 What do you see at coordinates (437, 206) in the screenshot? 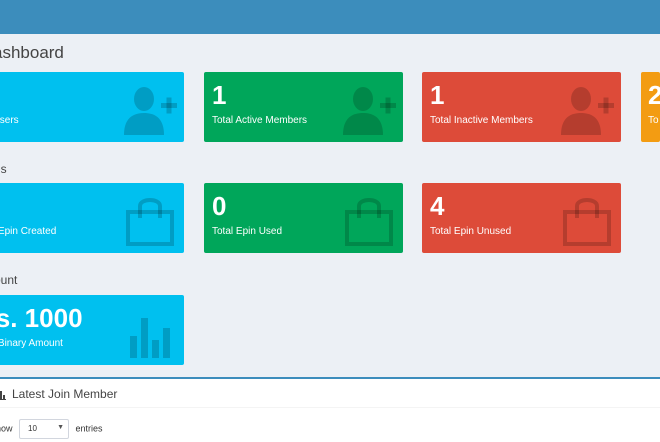
I see `epin-unused-count: 4` at bounding box center [437, 206].